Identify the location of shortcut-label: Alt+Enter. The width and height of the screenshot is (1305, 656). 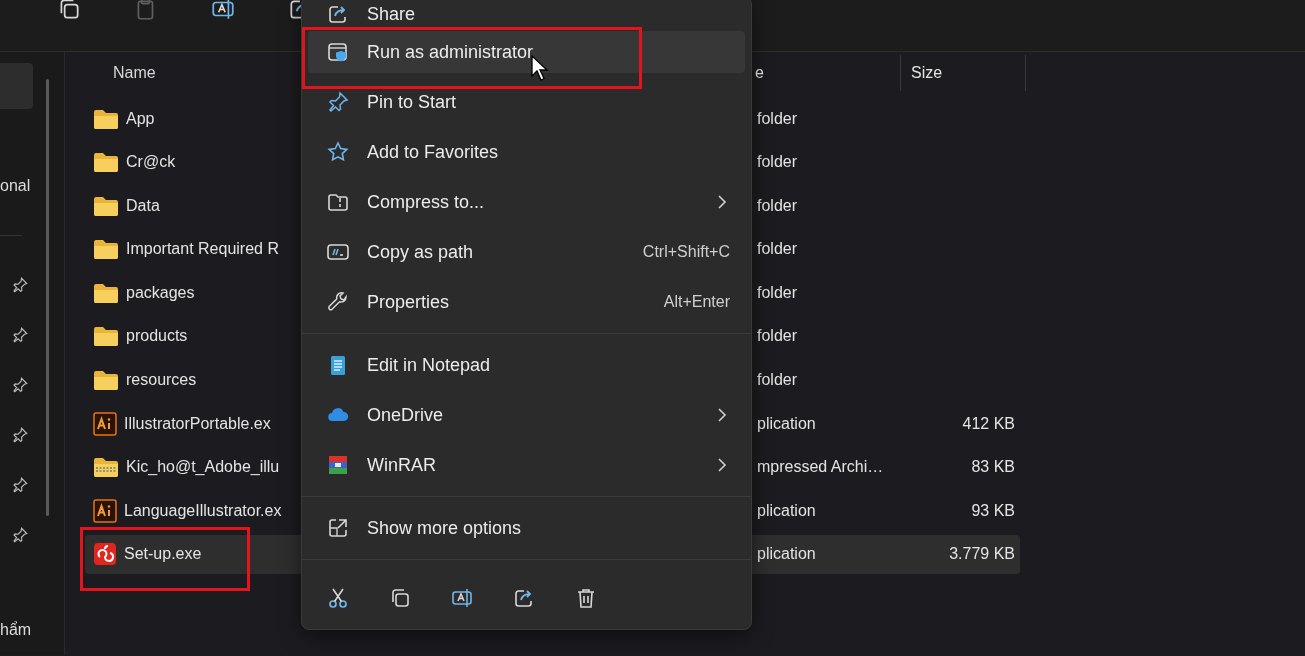
(696, 302).